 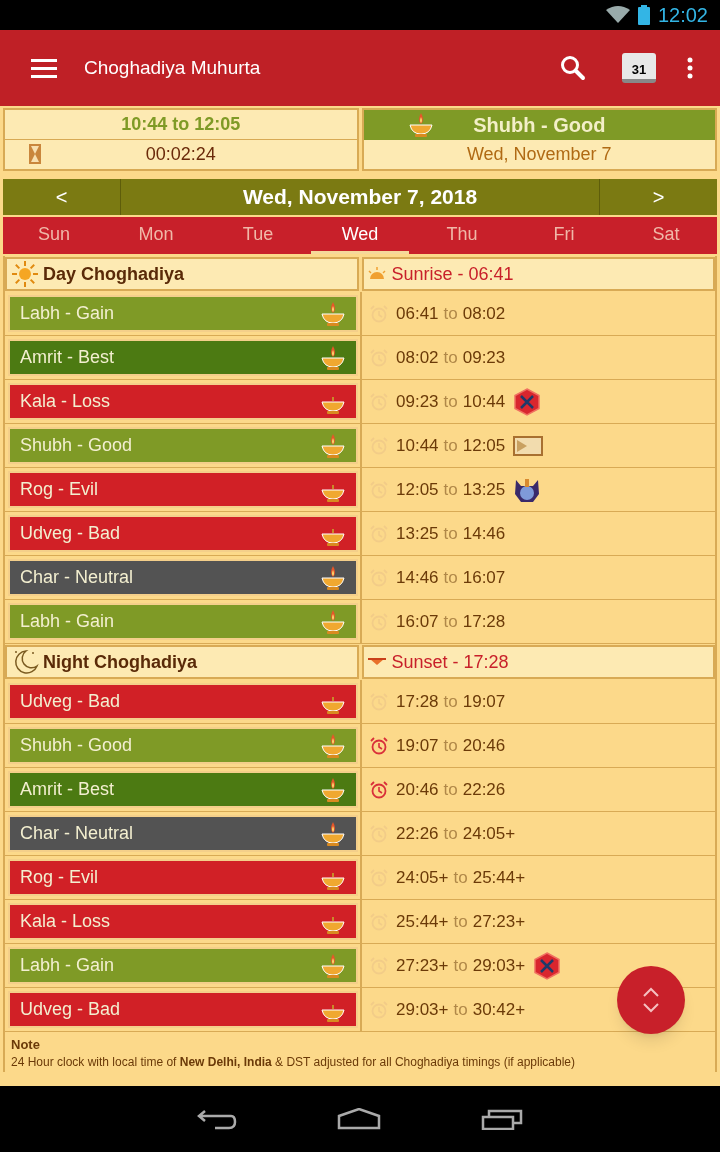 I want to click on choghadiya-name: Char - Neutral, so click(x=77, y=833).